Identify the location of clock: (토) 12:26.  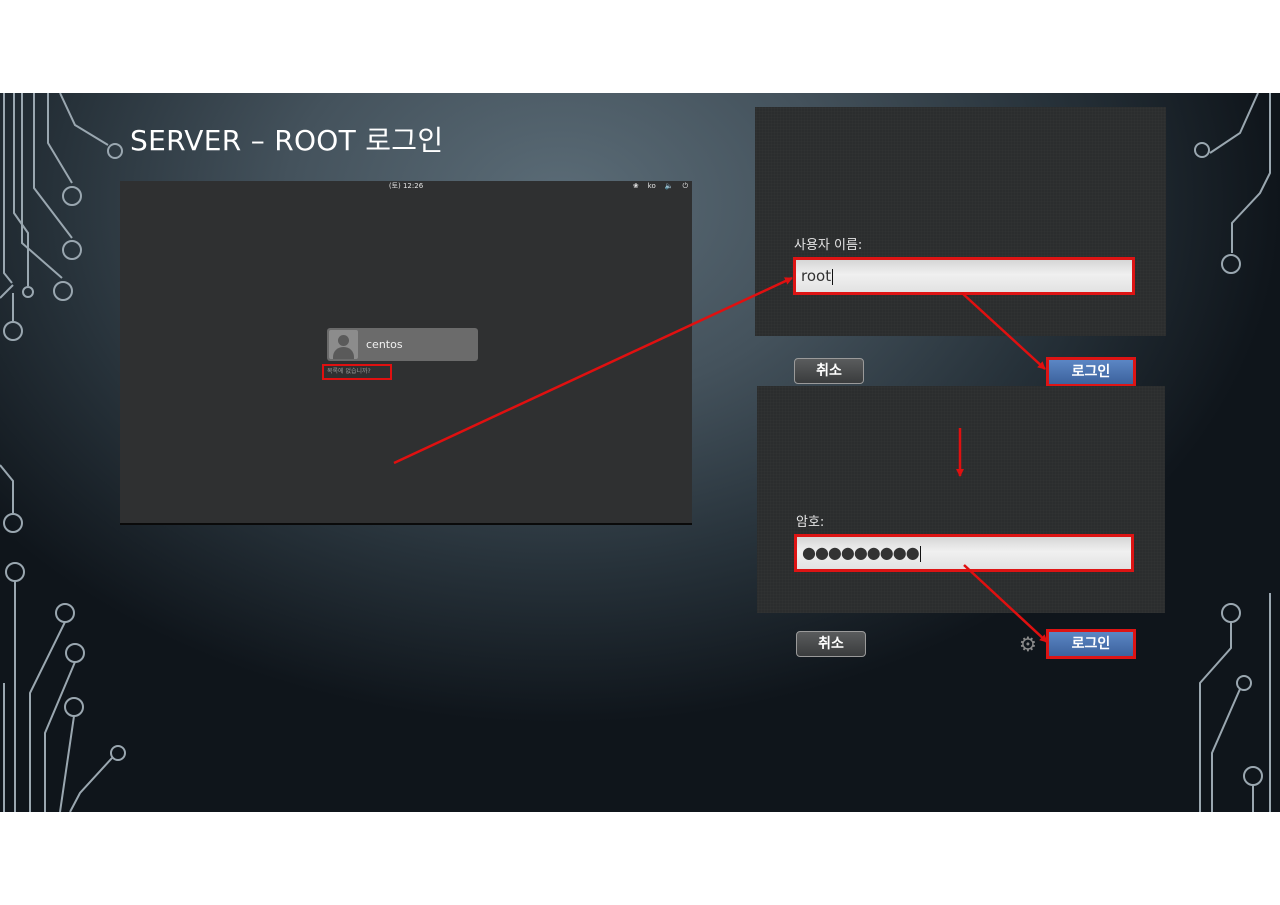
(406, 186).